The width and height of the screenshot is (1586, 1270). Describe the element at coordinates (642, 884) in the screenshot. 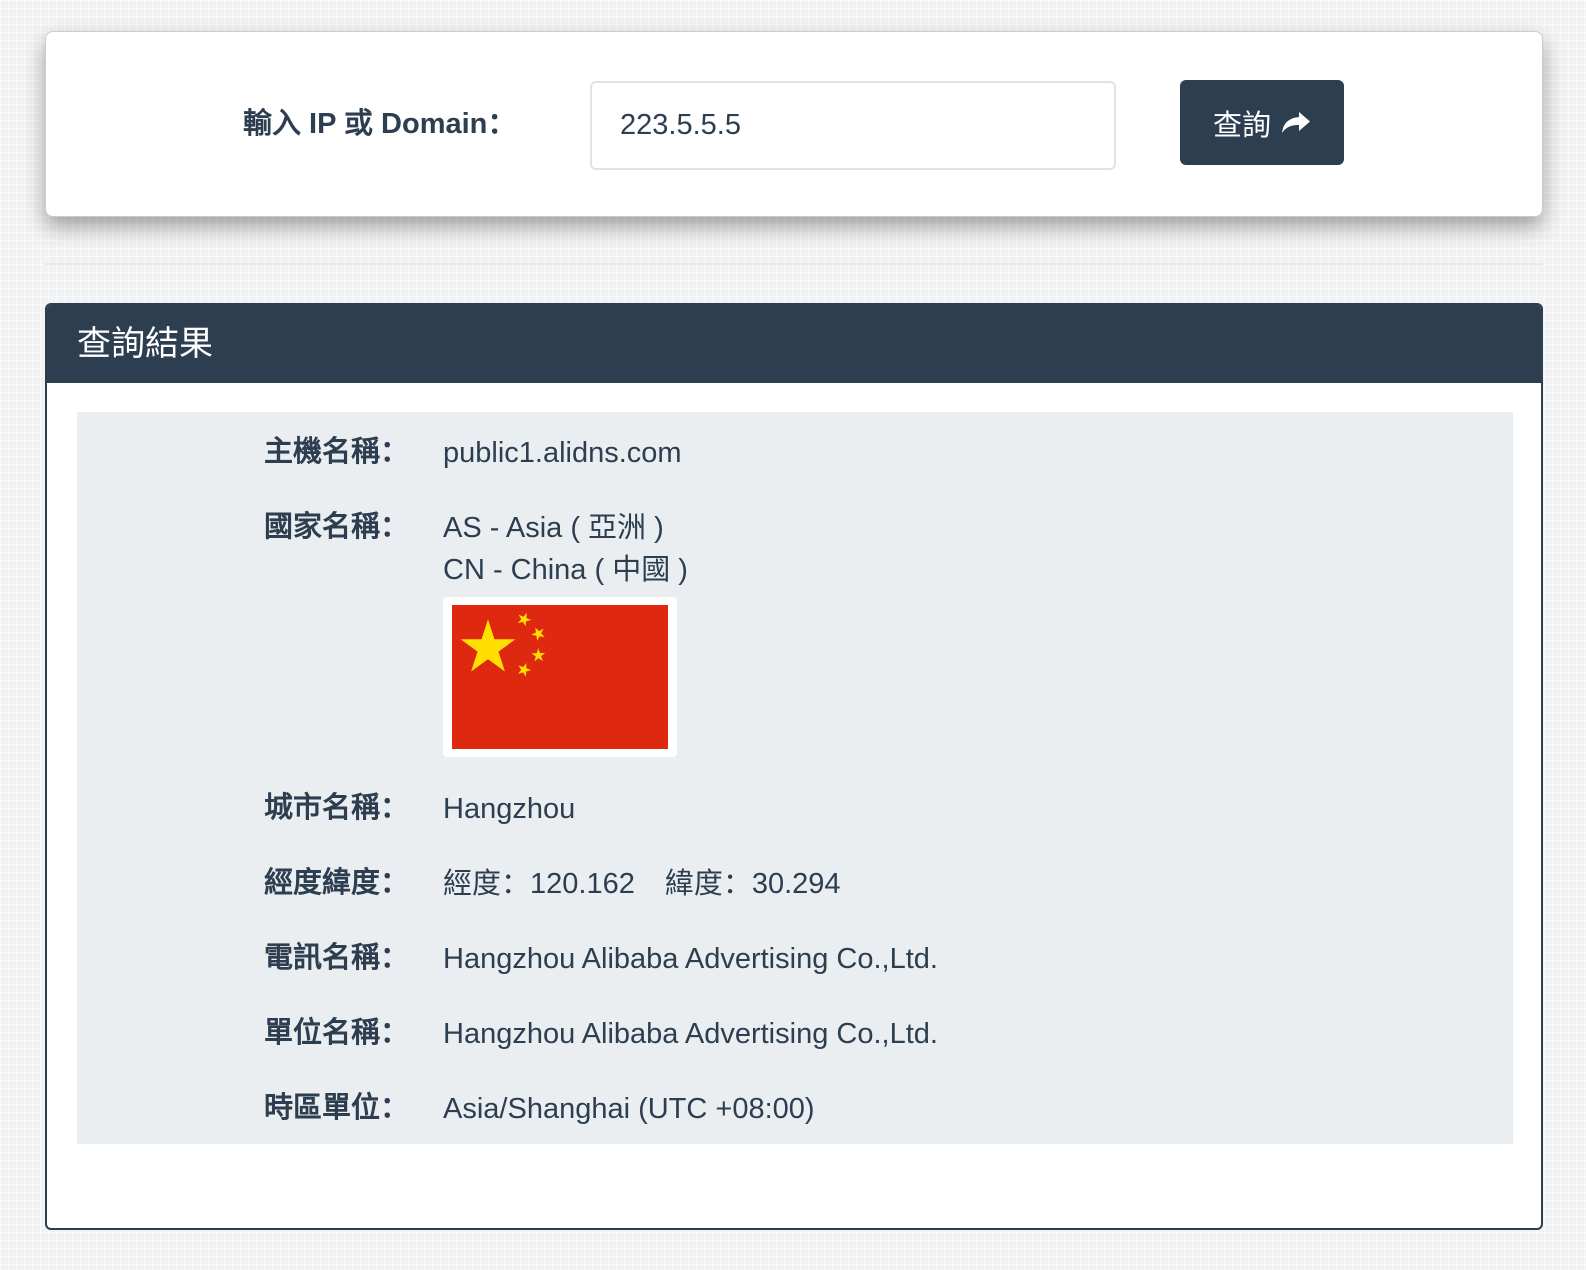

I see `coordinates-value: 經度：120.162 緯度：30.294` at that location.